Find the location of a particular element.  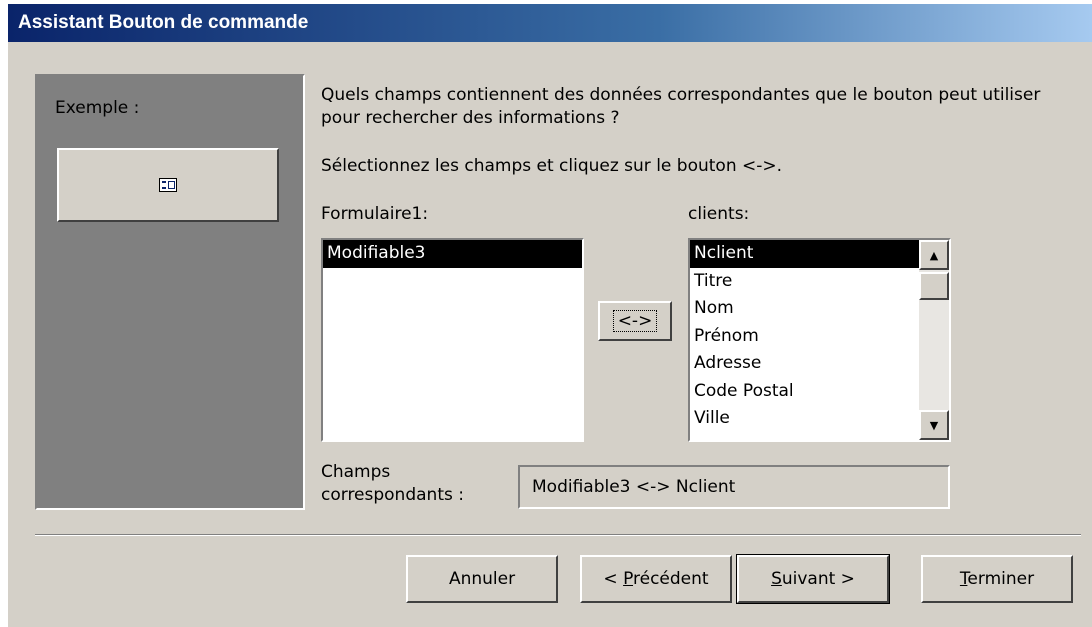

swap-button-label: <-> is located at coordinates (635, 321).